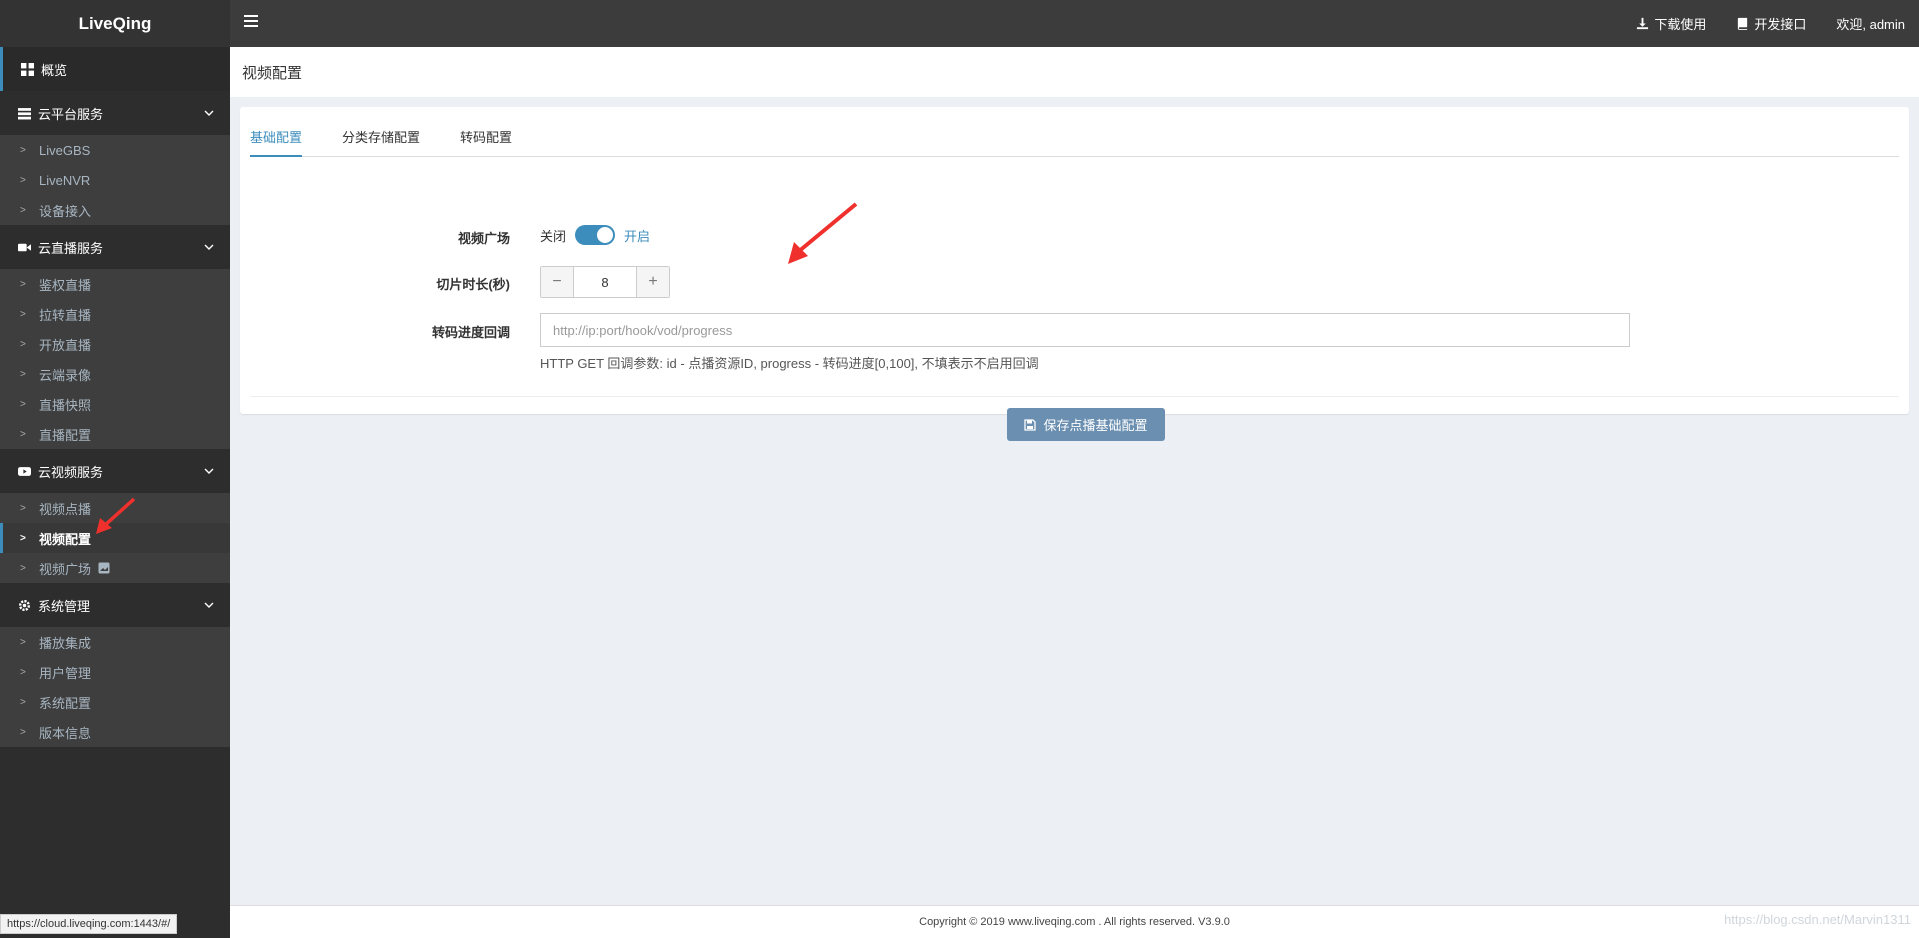 Image resolution: width=1919 pixels, height=938 pixels. What do you see at coordinates (1074, 141) in the screenshot?
I see `config-tabs: 基础配置 分类存储配置 转码配置` at bounding box center [1074, 141].